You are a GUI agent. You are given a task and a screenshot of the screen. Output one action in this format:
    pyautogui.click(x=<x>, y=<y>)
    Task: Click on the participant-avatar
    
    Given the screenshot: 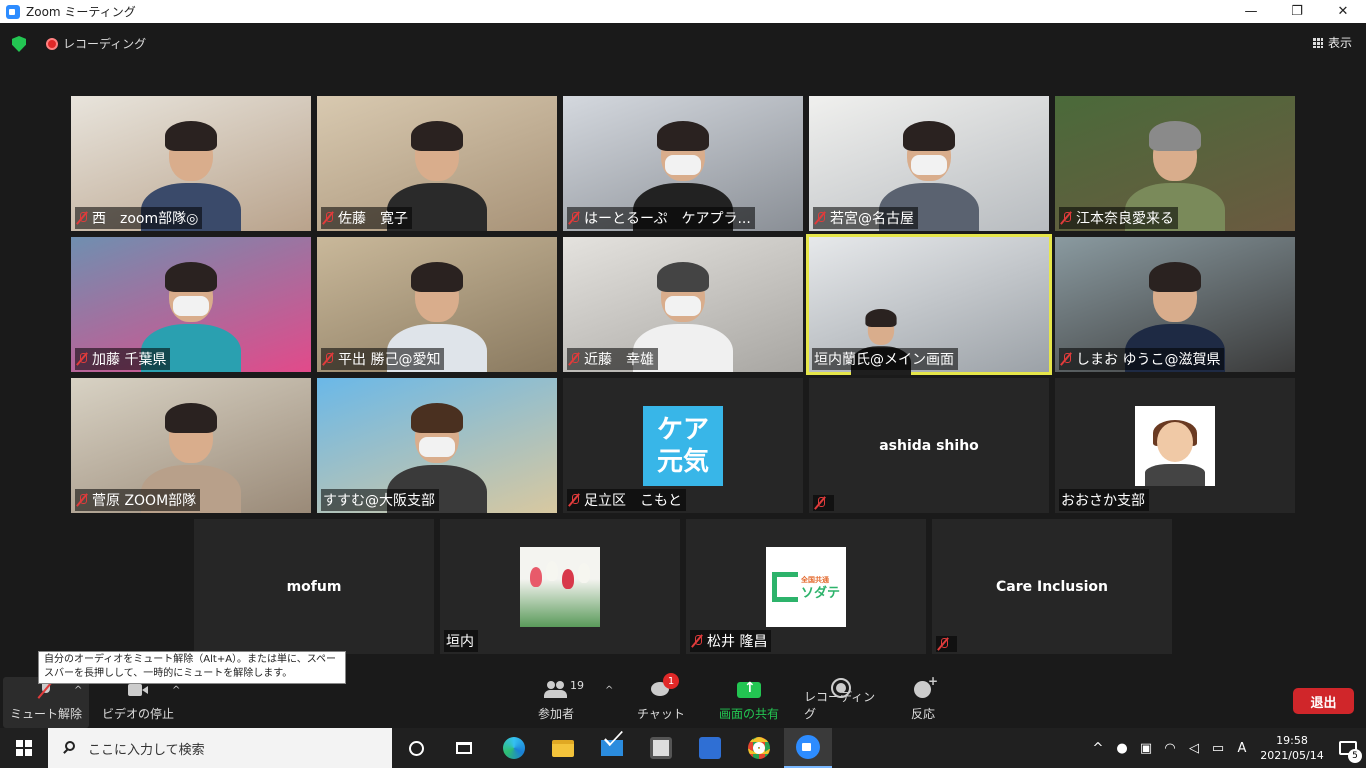 What is the action you would take?
    pyautogui.click(x=1175, y=446)
    